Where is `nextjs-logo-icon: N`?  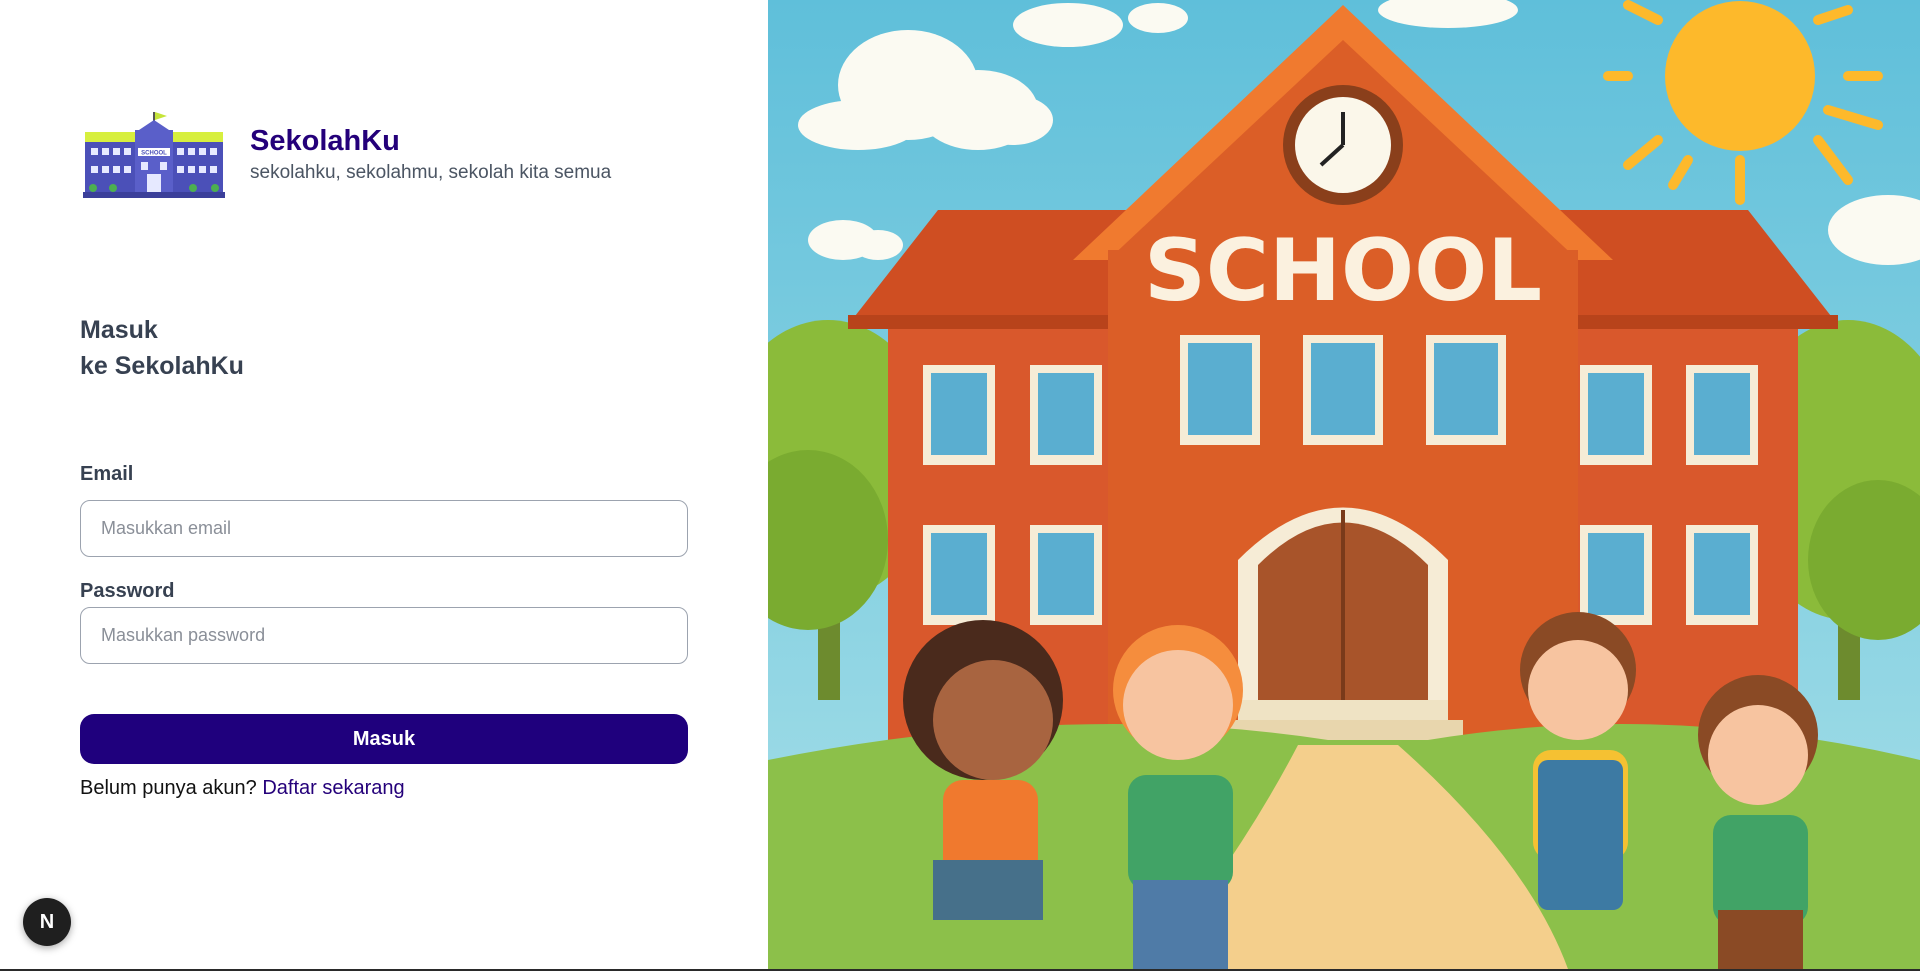 nextjs-logo-icon: N is located at coordinates (47, 921).